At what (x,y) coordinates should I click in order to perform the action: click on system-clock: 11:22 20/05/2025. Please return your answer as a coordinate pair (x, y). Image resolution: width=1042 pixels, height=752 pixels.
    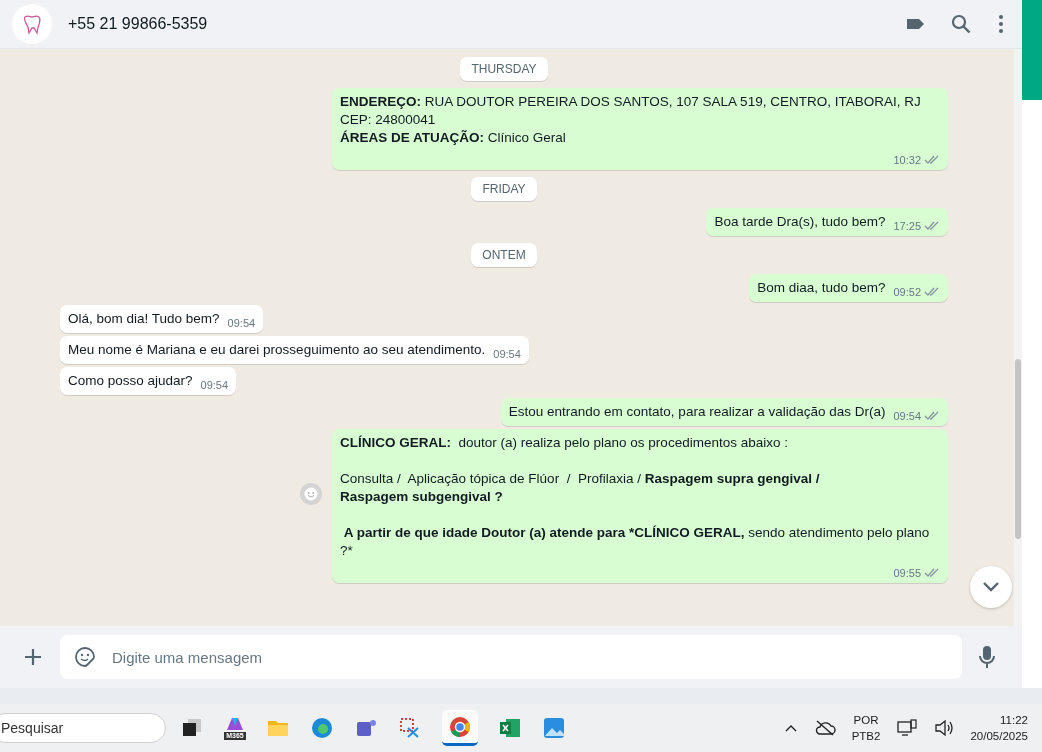
    Looking at the image, I should click on (999, 728).